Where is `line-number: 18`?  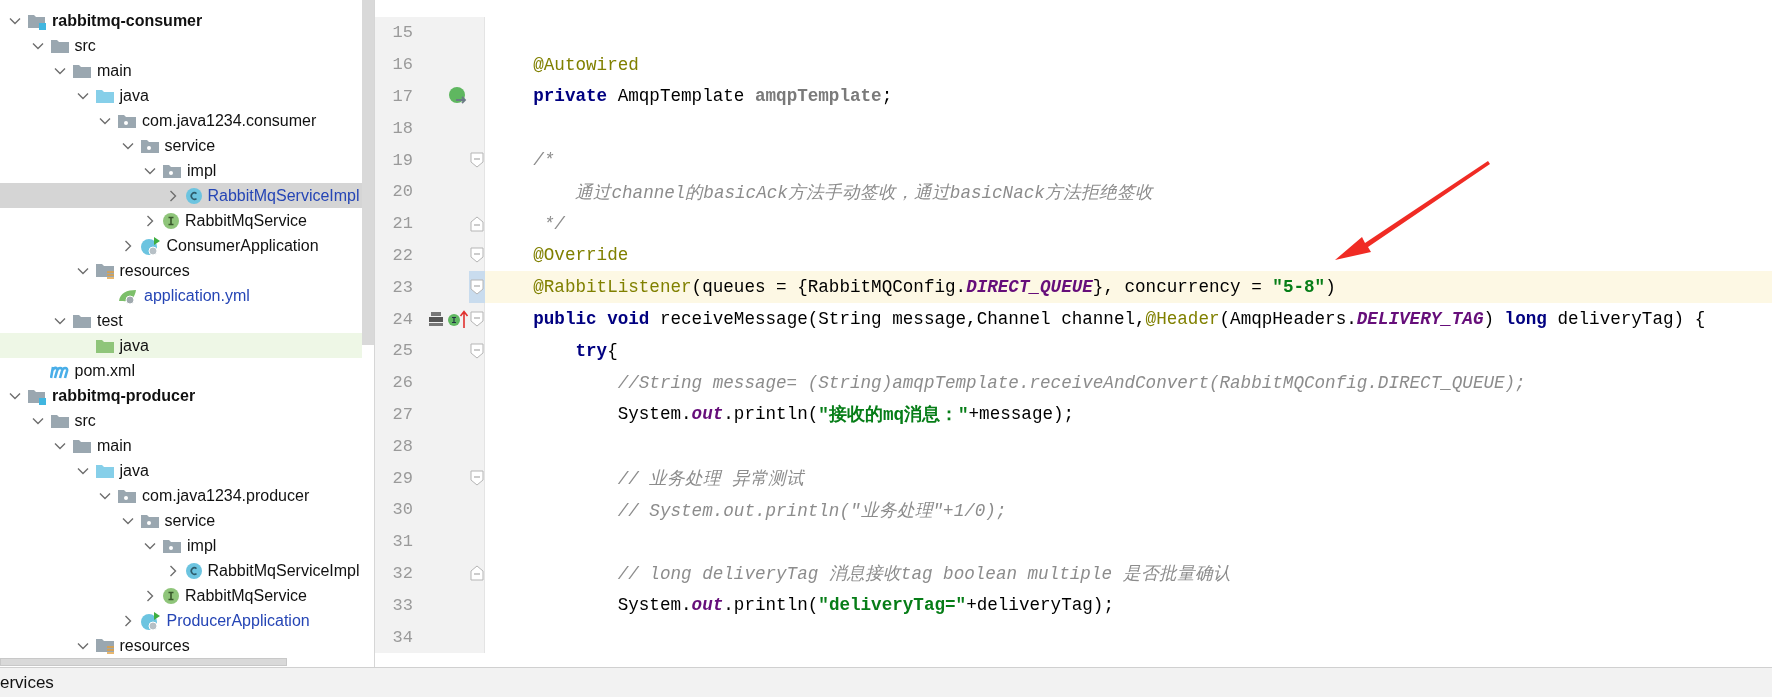 line-number: 18 is located at coordinates (402, 128).